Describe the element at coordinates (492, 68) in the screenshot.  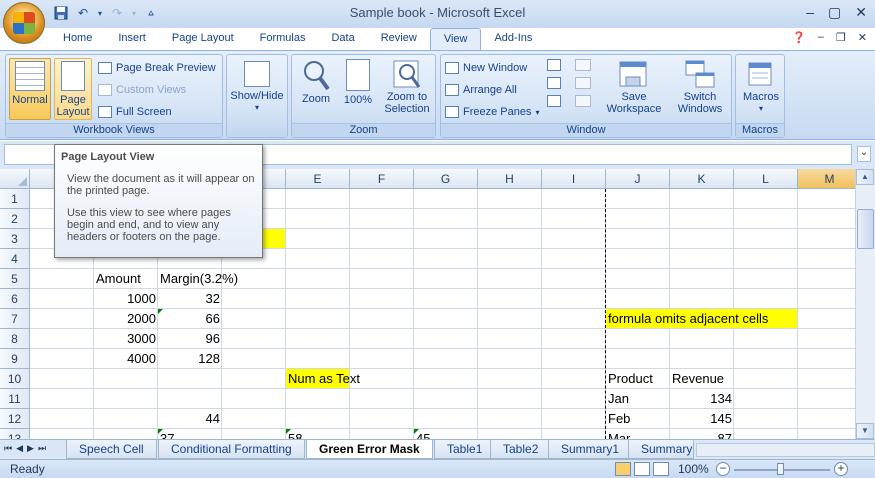
I see `new-window-button: New Window` at that location.